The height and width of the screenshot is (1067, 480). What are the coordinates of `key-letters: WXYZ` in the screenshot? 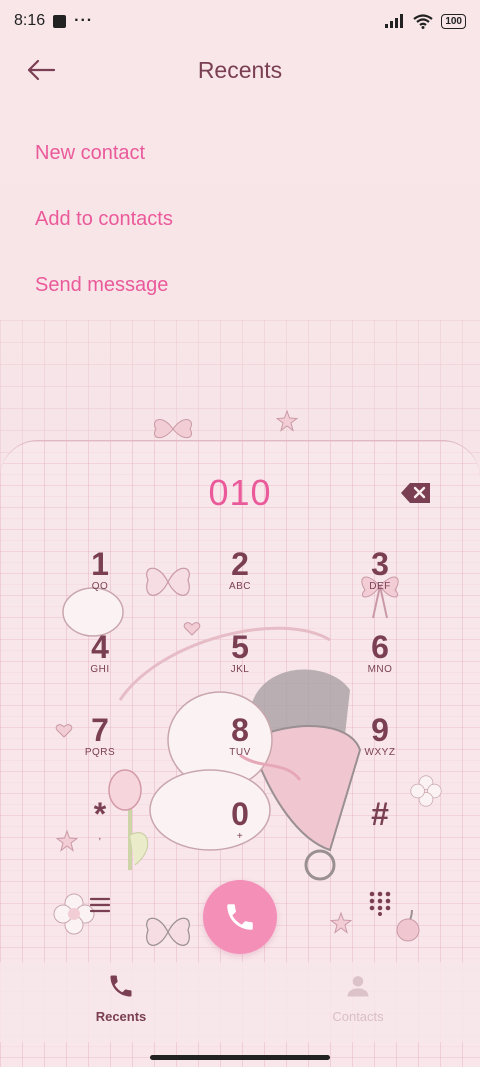 It's located at (380, 752).